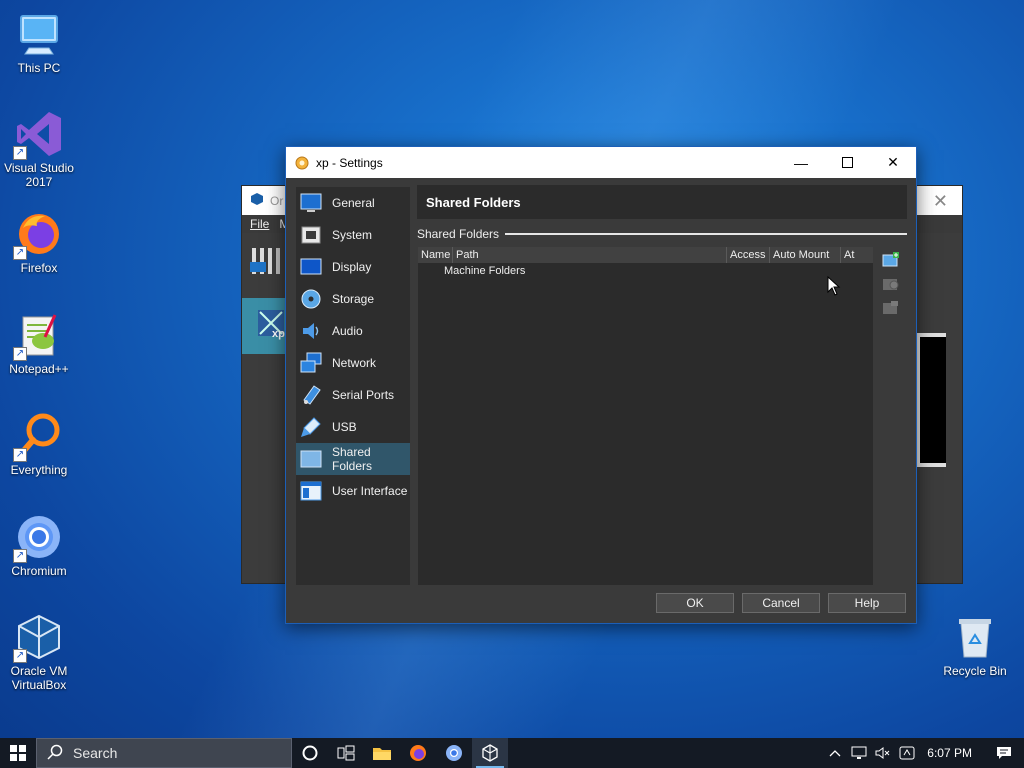  I want to click on virtualbox-taskbar-button, so click(490, 753).